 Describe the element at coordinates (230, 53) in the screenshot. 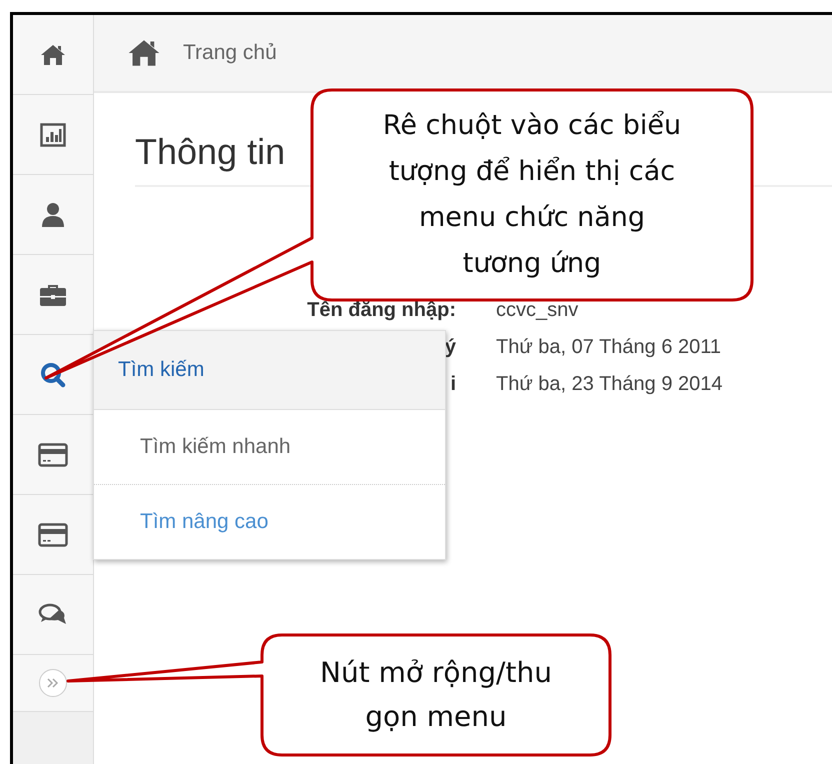

I see `breadcrumb-link: Trang chủ` at that location.